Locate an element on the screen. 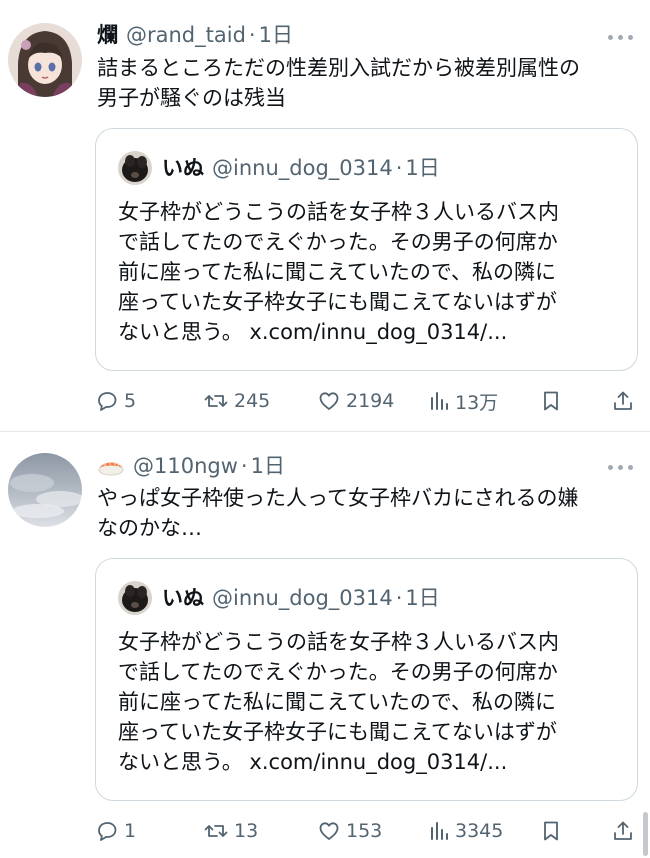 This screenshot has height=858, width=650. reply-button: 1 is located at coordinates (115, 831).